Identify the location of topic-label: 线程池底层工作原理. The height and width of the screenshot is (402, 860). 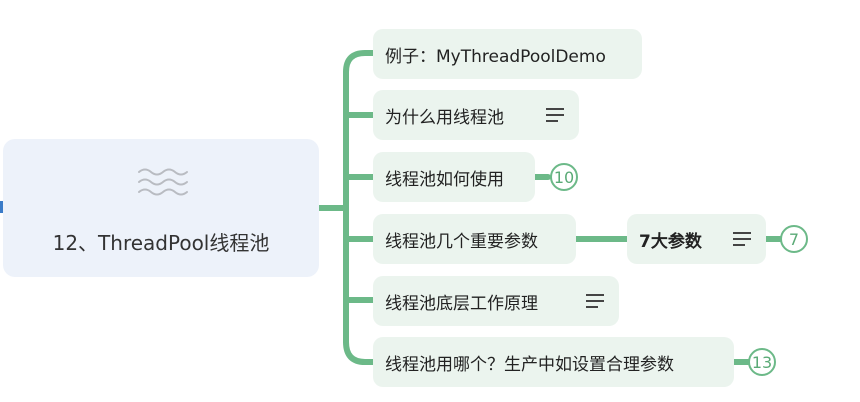
(461, 303).